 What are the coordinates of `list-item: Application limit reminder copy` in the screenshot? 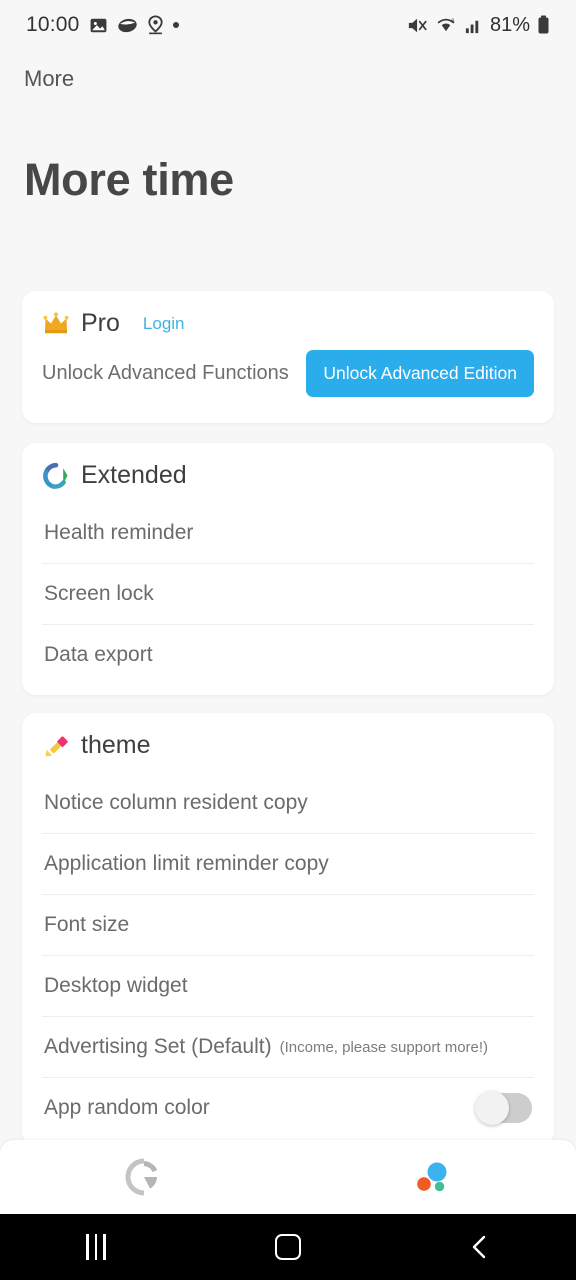 It's located at (288, 863).